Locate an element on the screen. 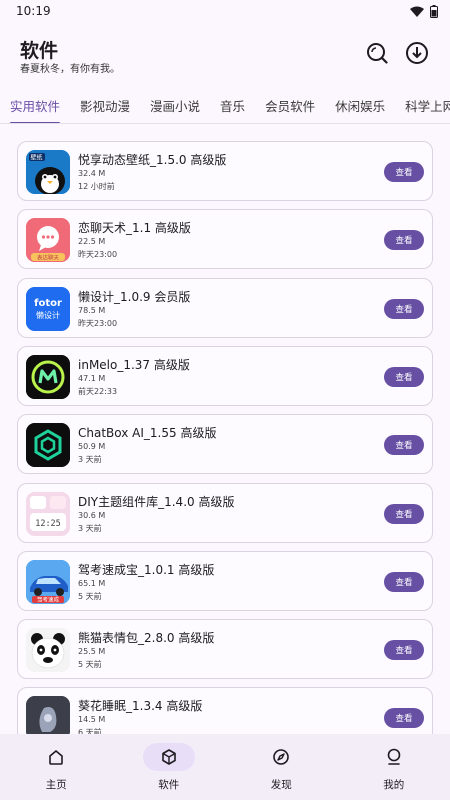 The height and width of the screenshot is (800, 450). category-tabs: 实用软件影视动漫漫画小说音乐会员软件休闲娱乐科学上网 is located at coordinates (225, 107).